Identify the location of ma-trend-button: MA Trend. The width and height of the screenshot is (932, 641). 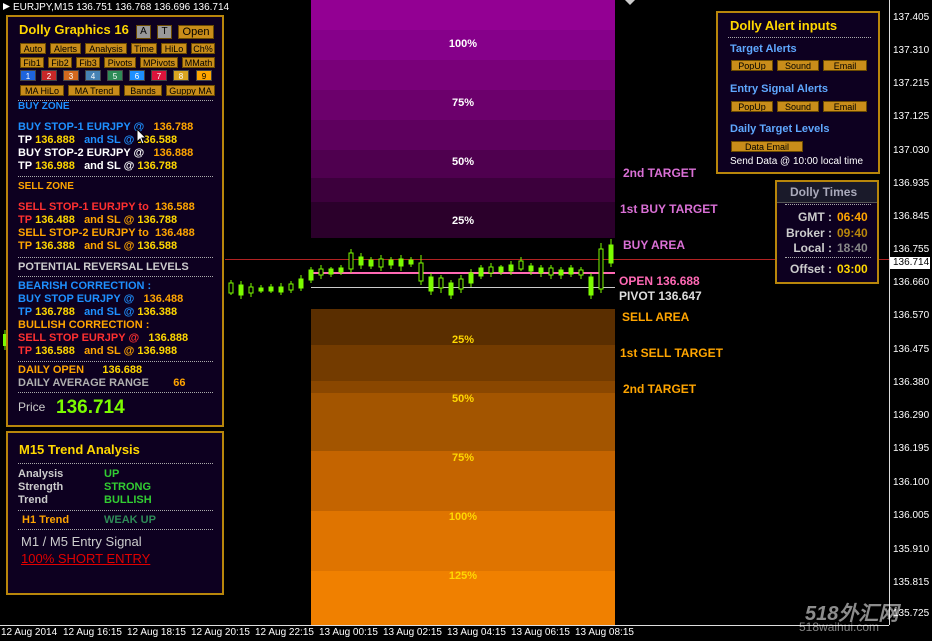
(94, 90).